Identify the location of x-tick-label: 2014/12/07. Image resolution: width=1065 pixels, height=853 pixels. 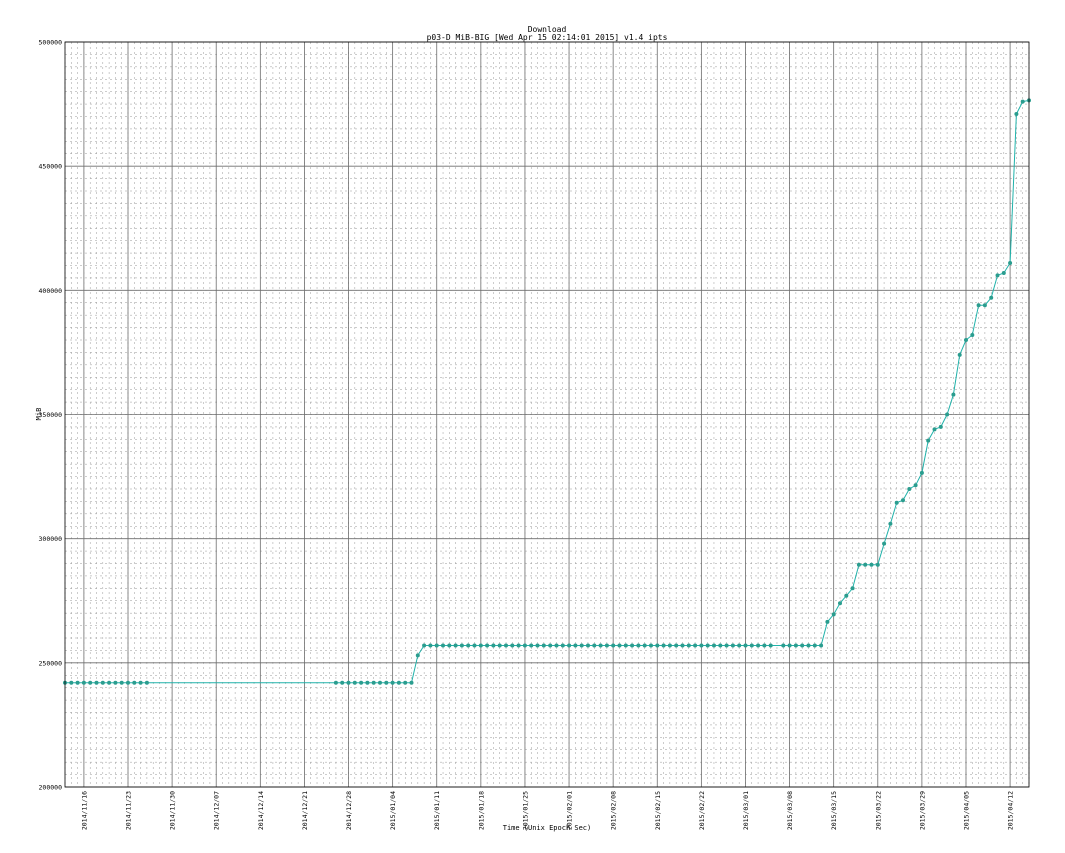
(217, 810).